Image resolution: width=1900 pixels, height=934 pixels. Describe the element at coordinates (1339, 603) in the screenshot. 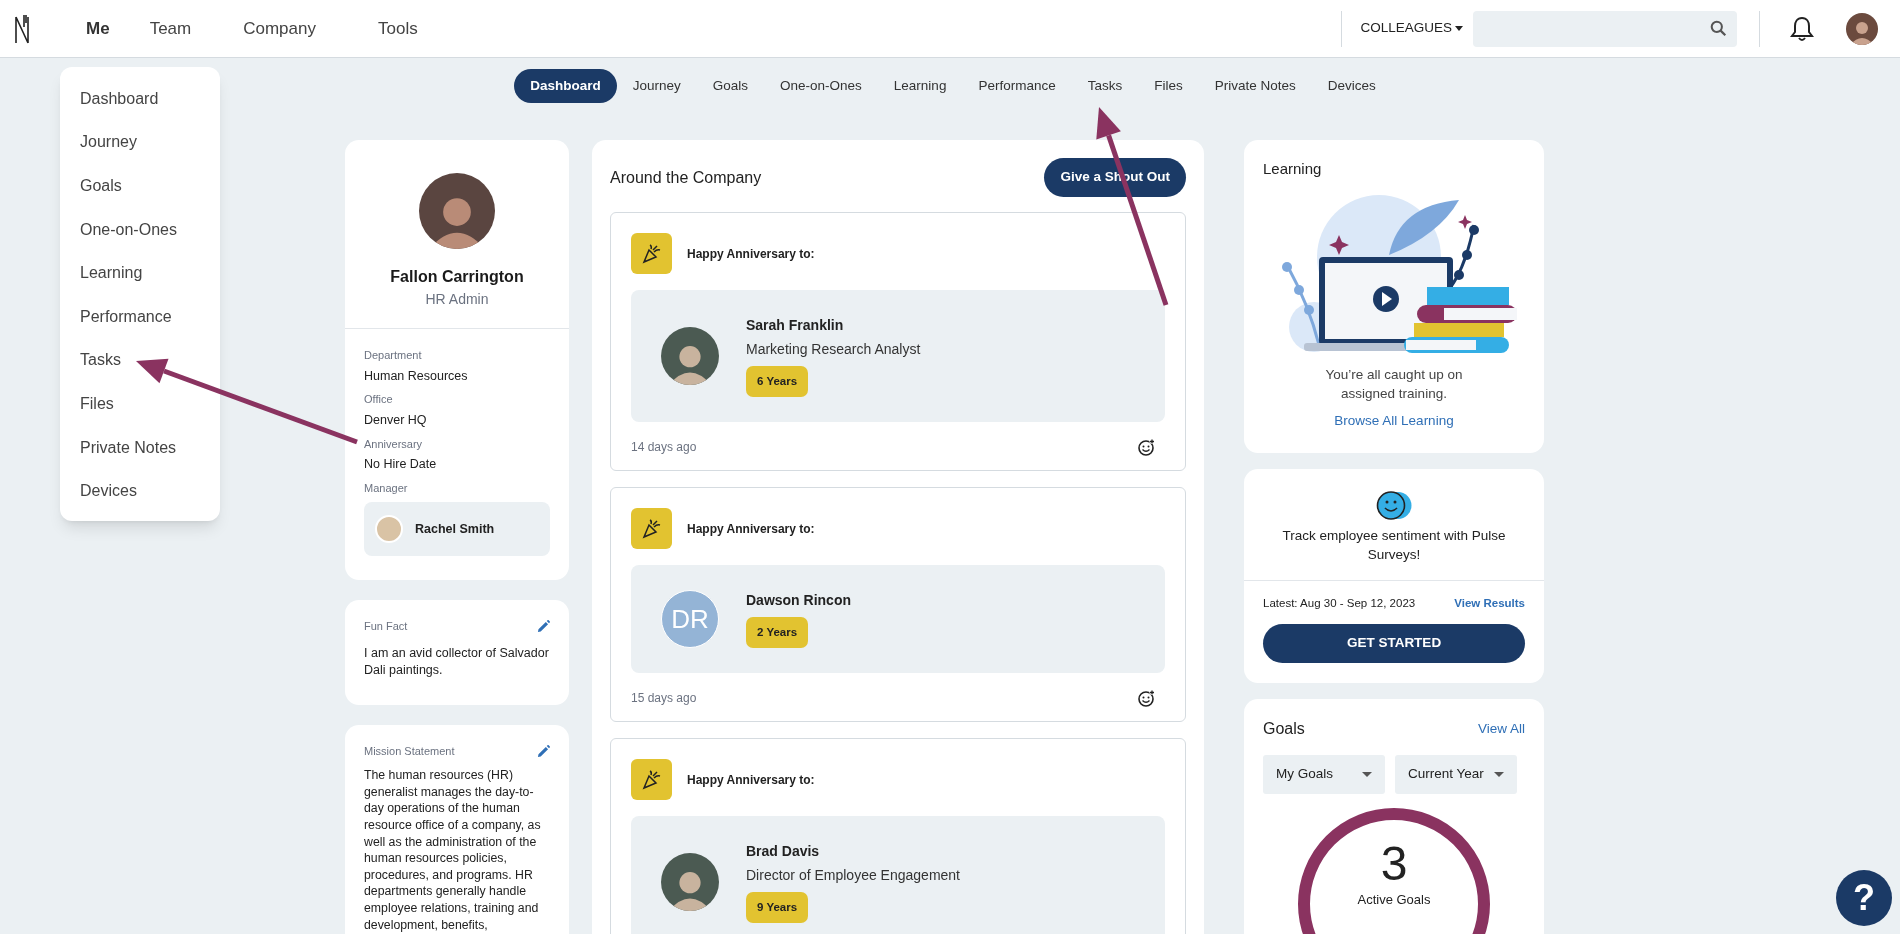

I see `latest-survey-dates: Latest: Aug 30 - Sep 12, 2023` at that location.